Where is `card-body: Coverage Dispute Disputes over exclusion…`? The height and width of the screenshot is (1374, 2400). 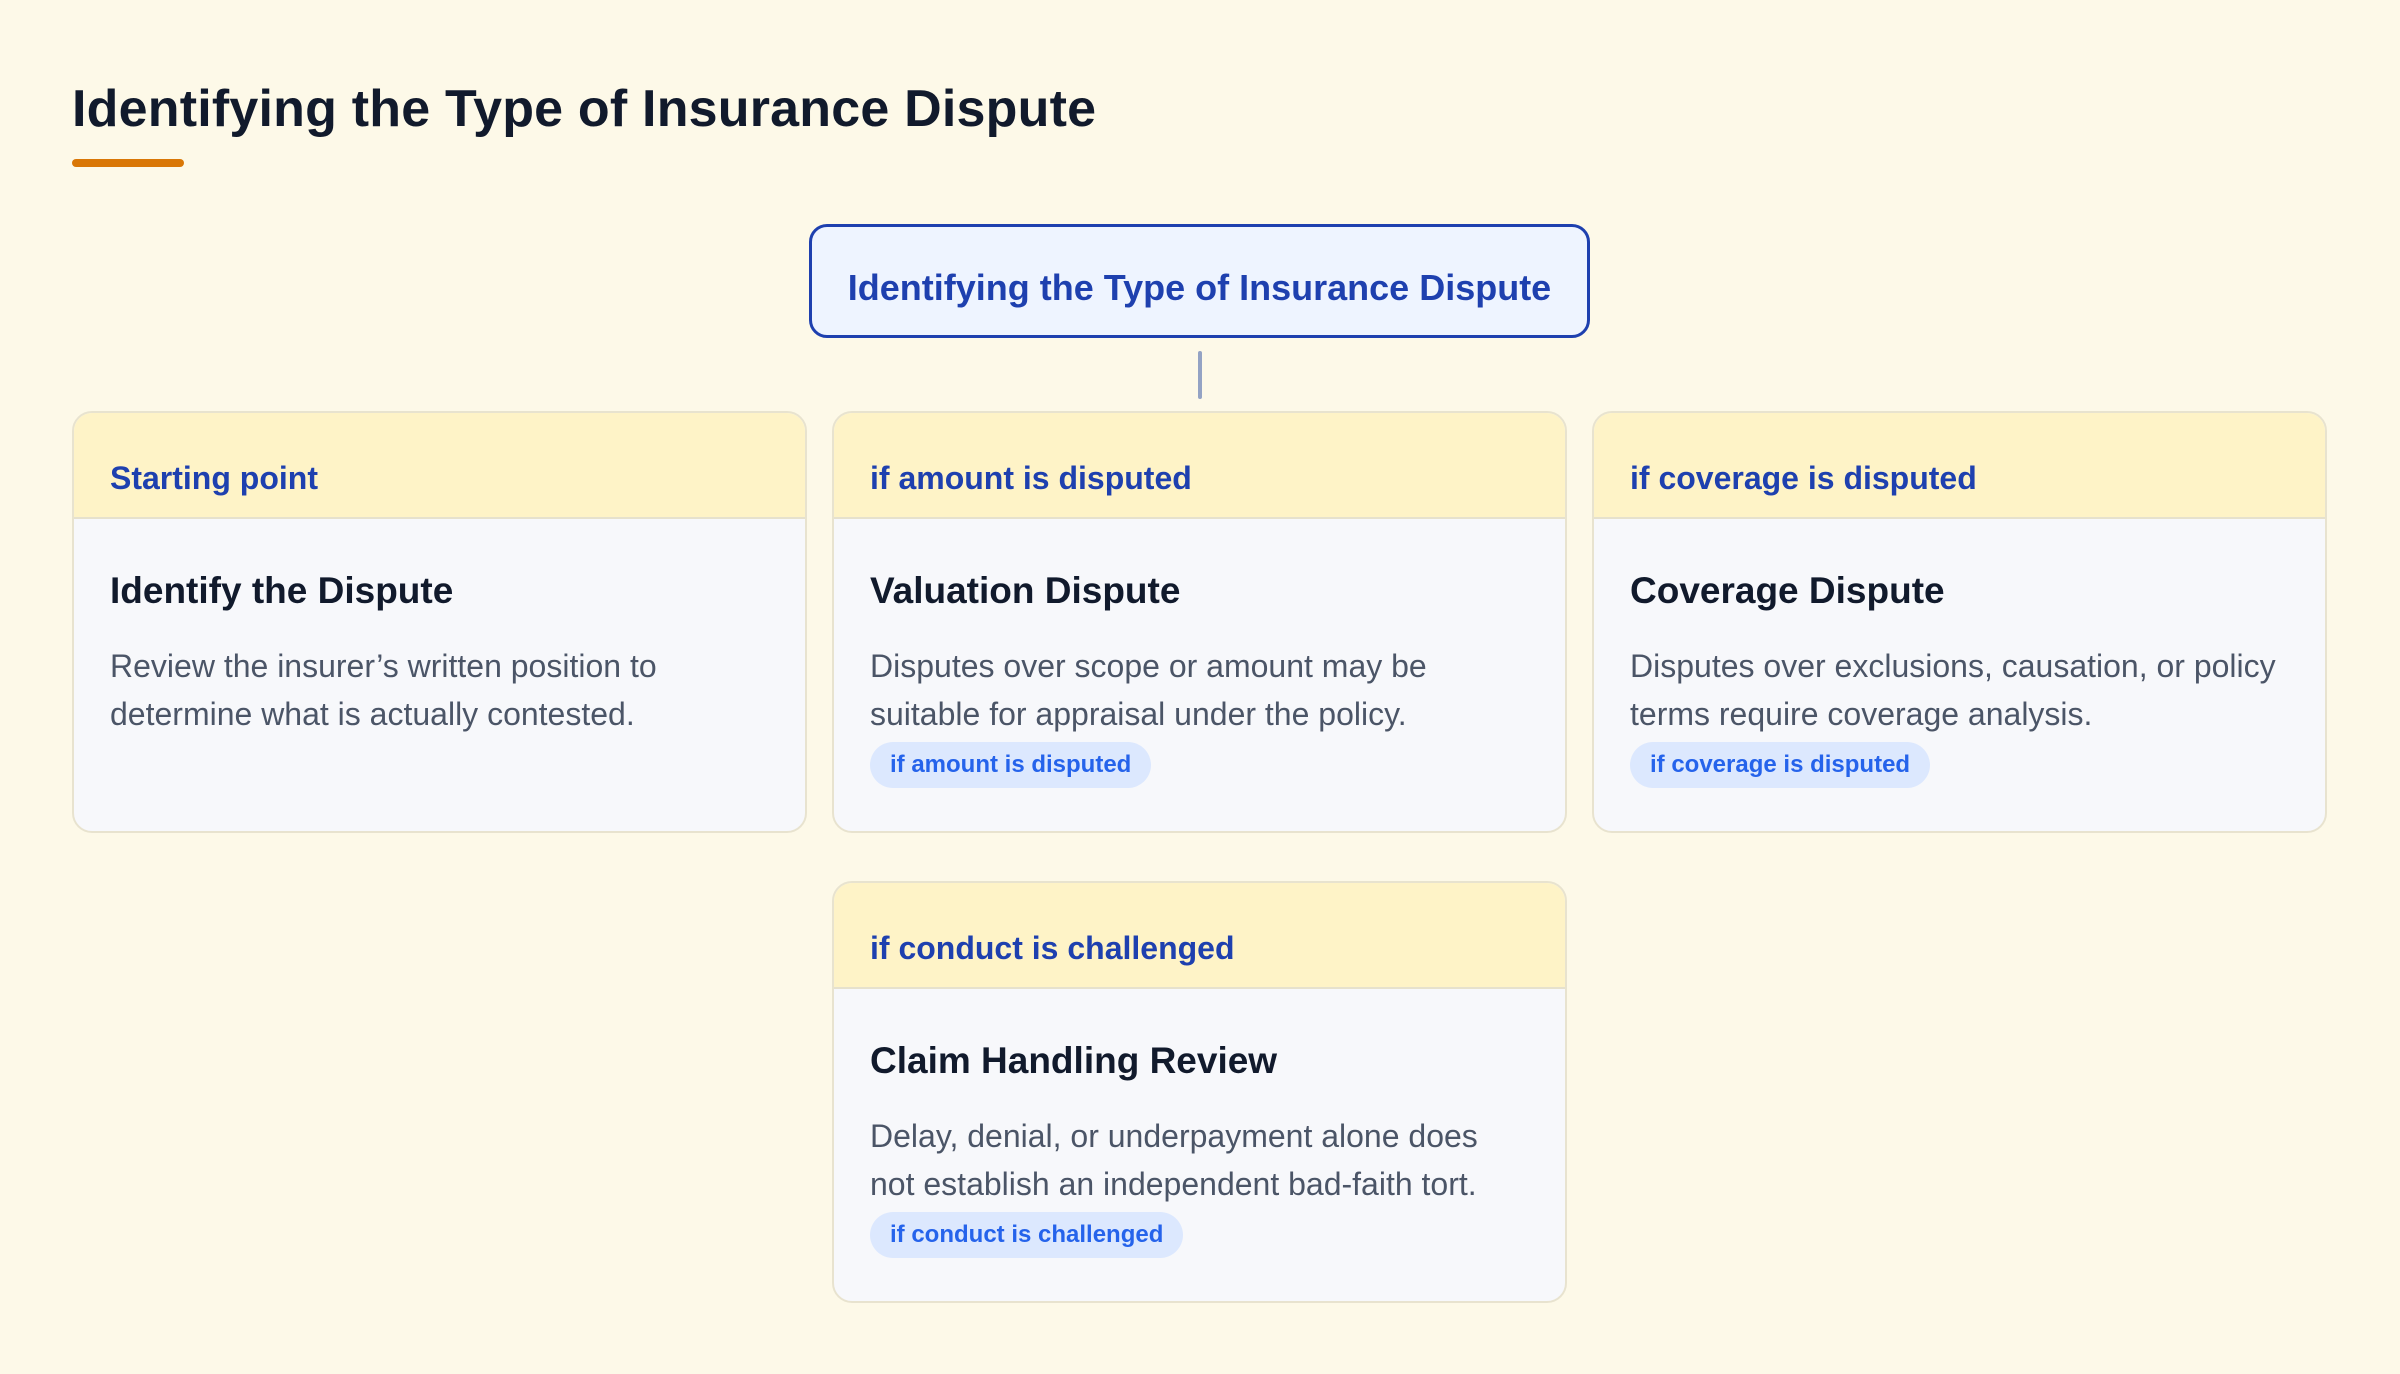
card-body: Coverage Dispute Disputes over exclusion… is located at coordinates (1959, 653).